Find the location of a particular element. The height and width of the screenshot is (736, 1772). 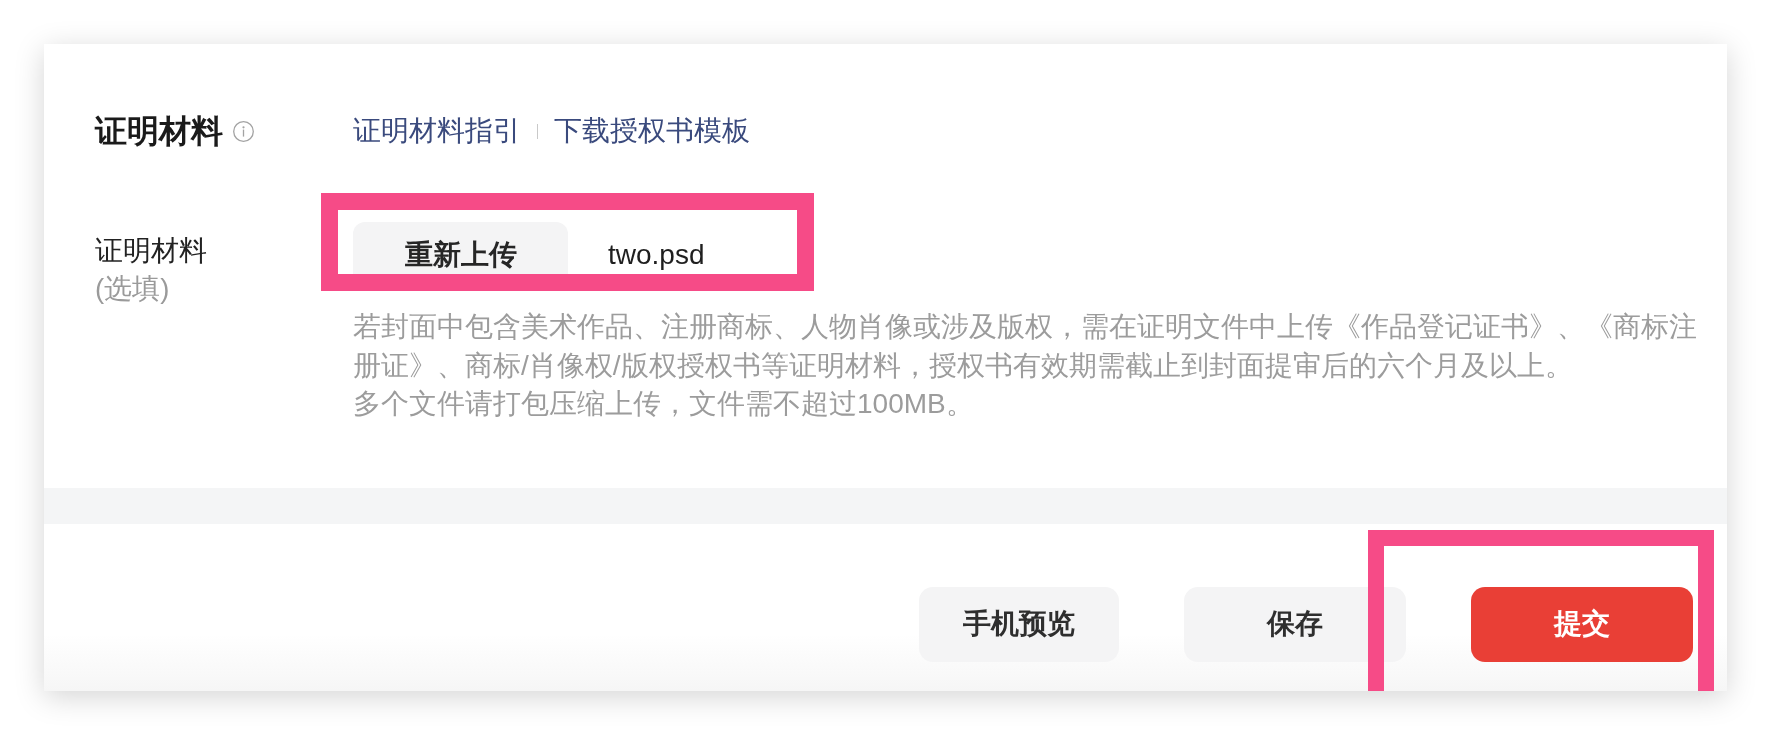

file-name: two.psd is located at coordinates (656, 255).